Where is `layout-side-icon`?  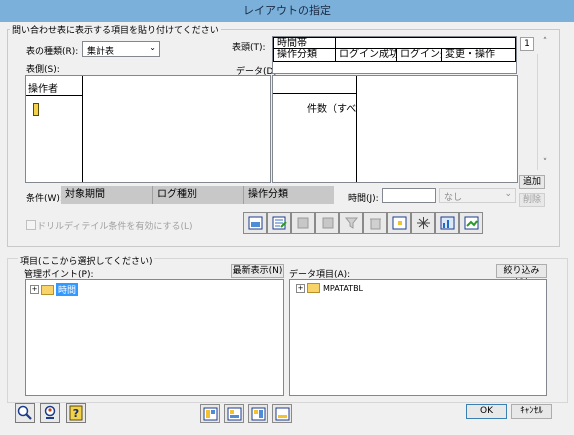
layout-side-icon is located at coordinates (234, 413).